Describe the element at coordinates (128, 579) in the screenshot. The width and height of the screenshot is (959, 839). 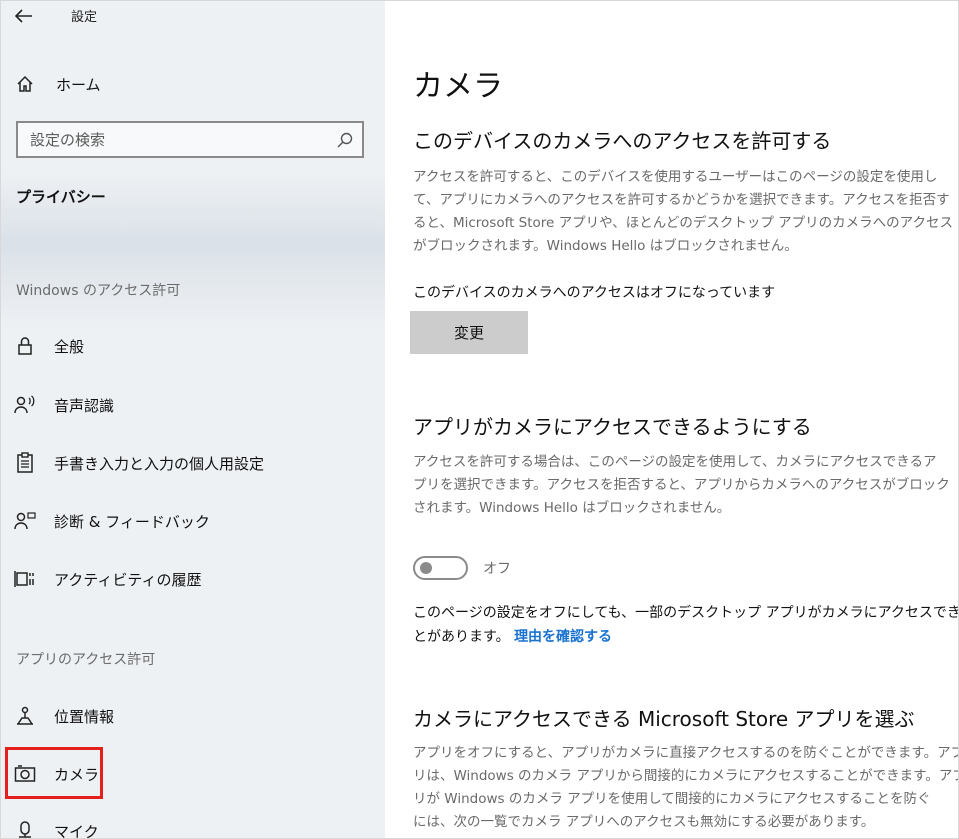
I see `sidebar-item-label: アクティビティの履歴` at that location.